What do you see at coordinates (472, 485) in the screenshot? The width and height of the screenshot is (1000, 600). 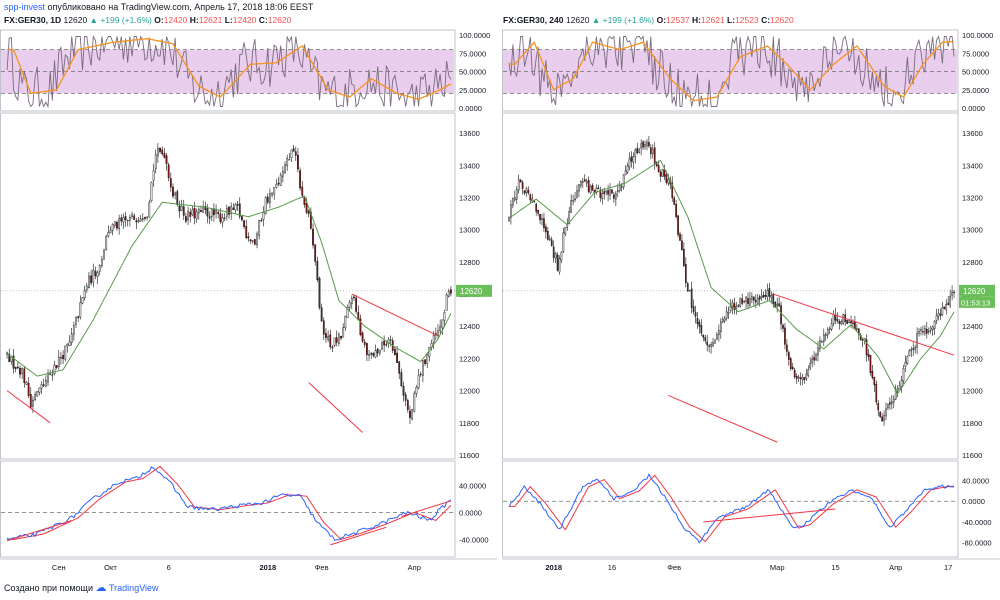 I see `macd-tick-label: 40.0000` at bounding box center [472, 485].